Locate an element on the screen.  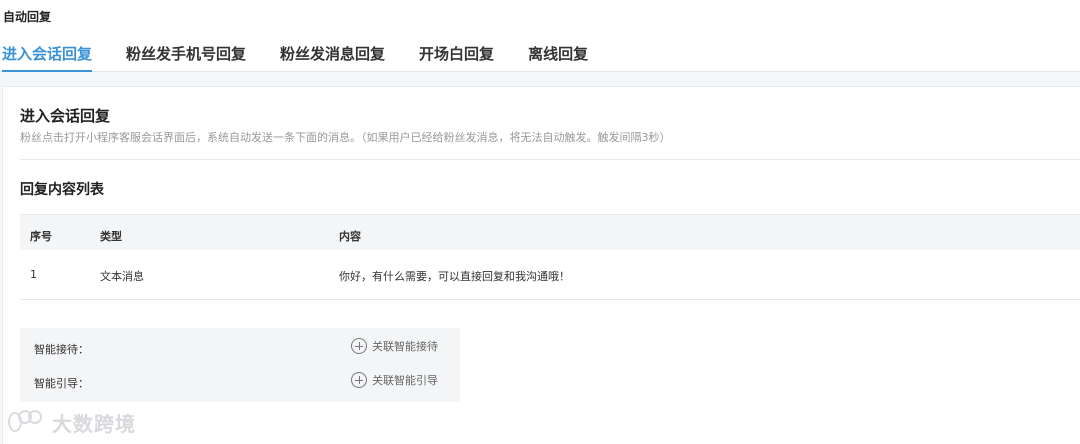
link-smart-reception-label: 关联智能接待 is located at coordinates (405, 346).